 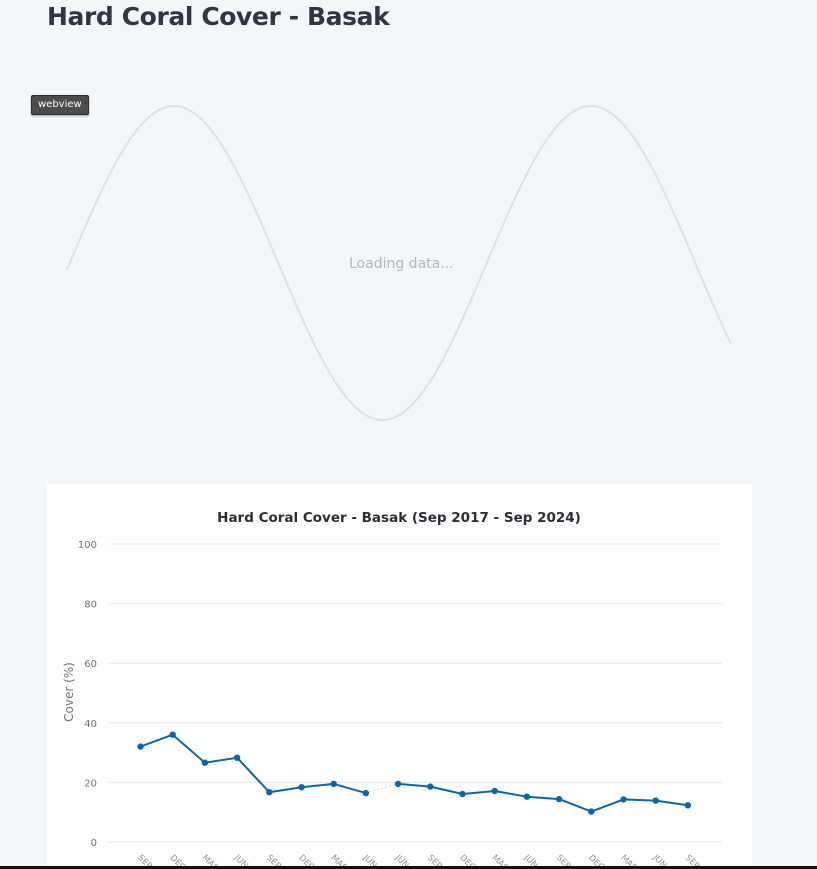 I want to click on y-tick-label: 20, so click(x=90, y=783).